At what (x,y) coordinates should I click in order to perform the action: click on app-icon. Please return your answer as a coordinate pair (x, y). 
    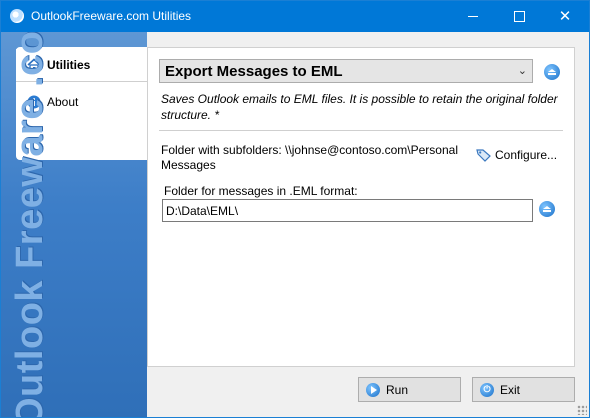
    Looking at the image, I should click on (17, 16).